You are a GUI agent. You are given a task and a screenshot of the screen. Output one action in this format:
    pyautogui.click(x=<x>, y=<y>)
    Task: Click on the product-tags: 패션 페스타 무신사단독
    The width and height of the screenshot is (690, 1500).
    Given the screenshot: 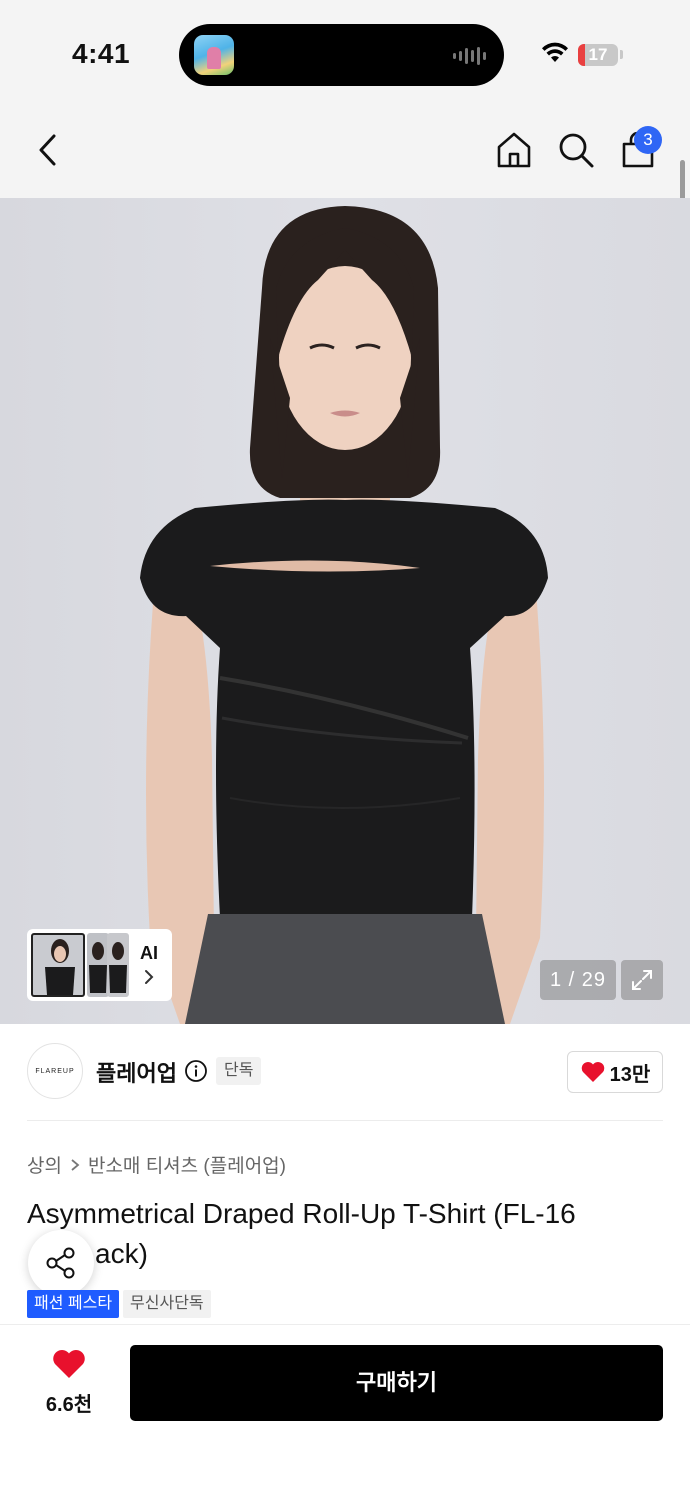 What is the action you would take?
    pyautogui.click(x=119, y=1304)
    